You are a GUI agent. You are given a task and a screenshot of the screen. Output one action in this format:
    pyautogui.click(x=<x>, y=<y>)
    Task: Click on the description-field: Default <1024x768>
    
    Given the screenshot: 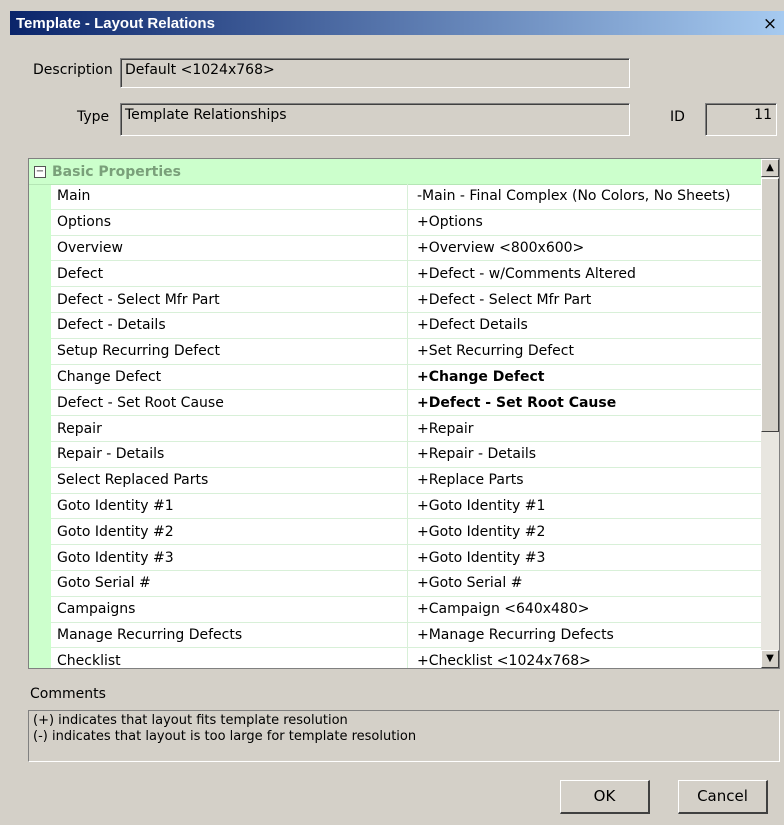 What is the action you would take?
    pyautogui.click(x=375, y=73)
    